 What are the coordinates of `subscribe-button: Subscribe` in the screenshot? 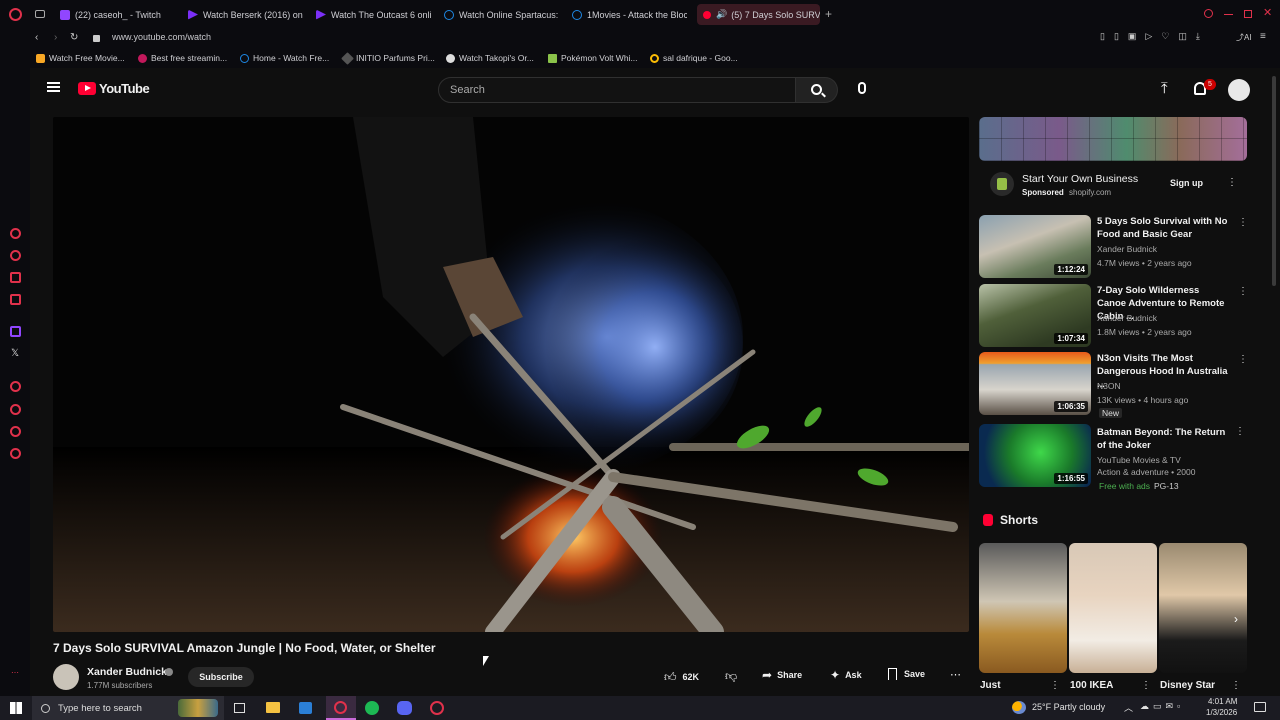 It's located at (221, 677).